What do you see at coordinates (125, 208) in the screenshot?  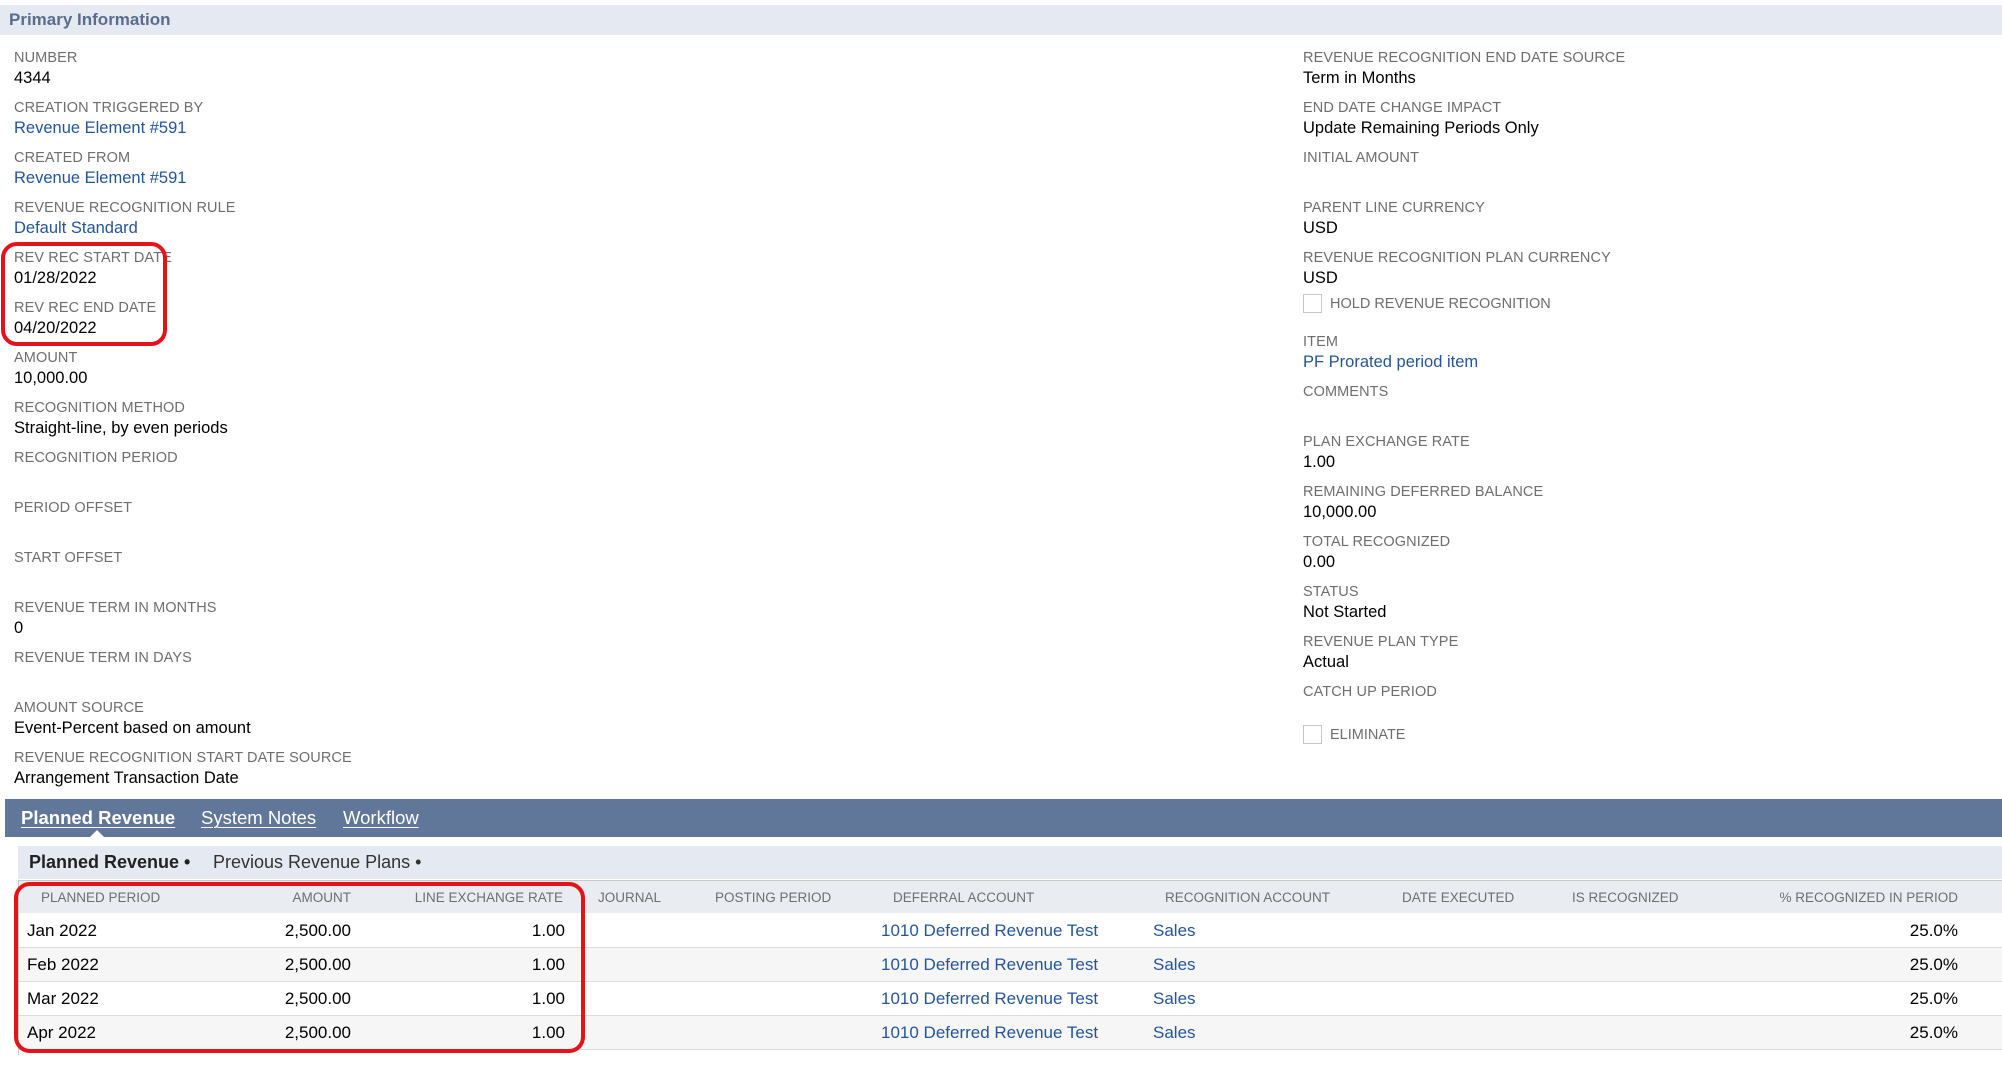 I see `field-label: REVENUE RECOGNITION RULE` at bounding box center [125, 208].